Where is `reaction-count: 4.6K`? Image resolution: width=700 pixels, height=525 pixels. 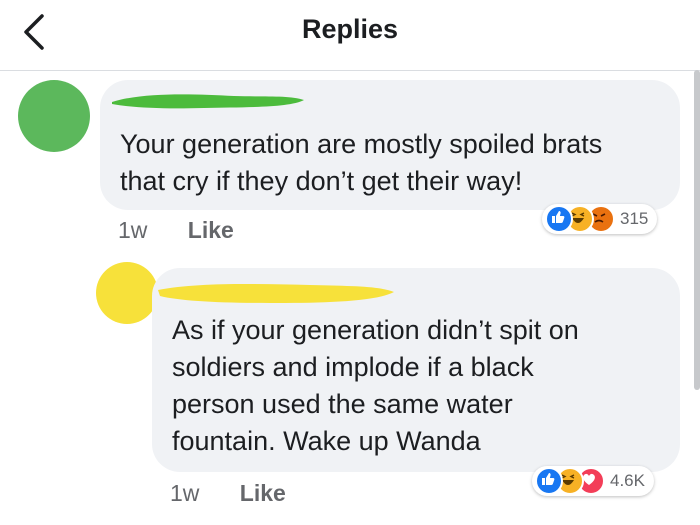 reaction-count: 4.6K is located at coordinates (627, 480).